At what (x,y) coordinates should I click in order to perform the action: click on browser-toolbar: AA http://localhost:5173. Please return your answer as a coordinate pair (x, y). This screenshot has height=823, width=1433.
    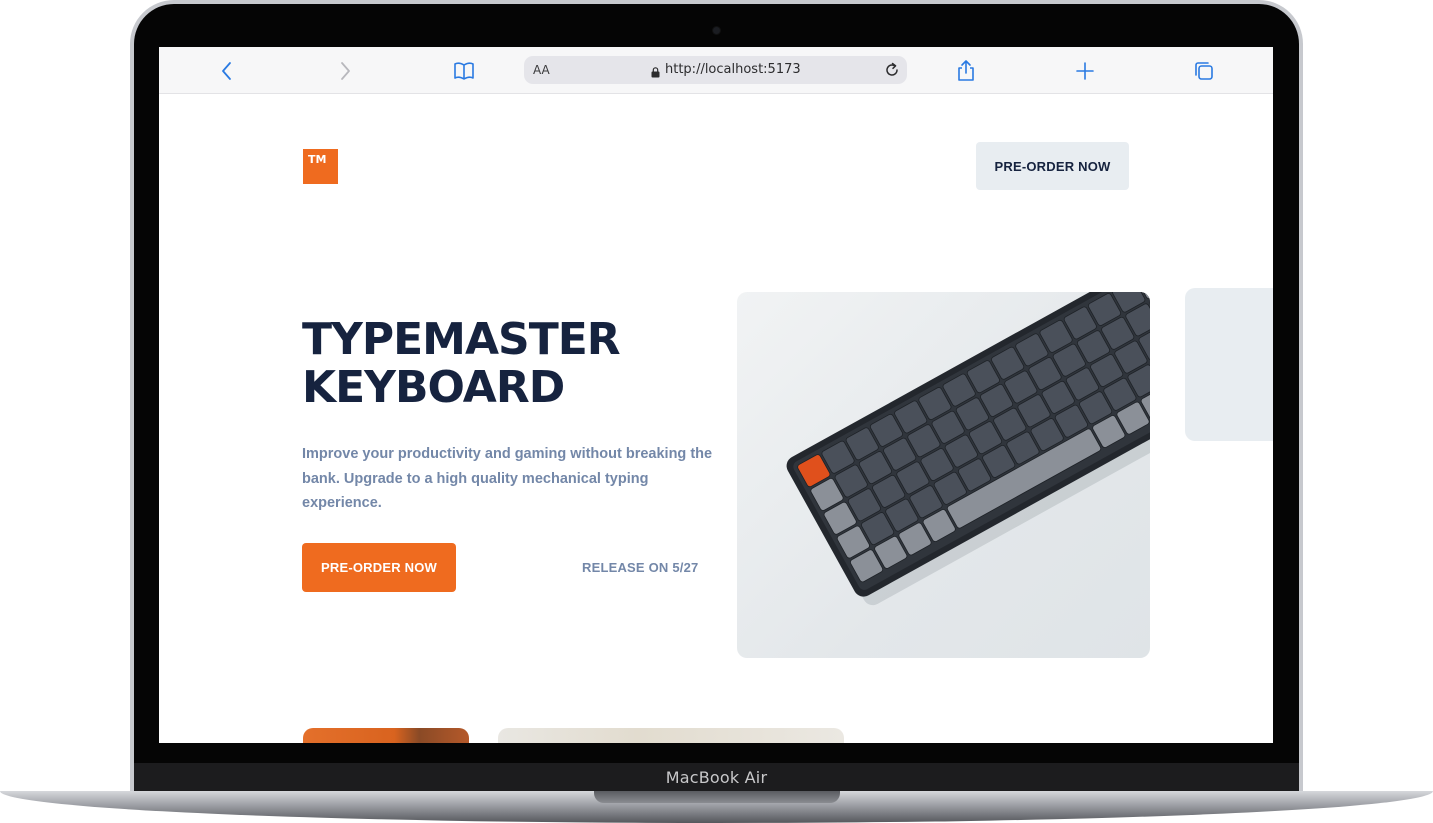
    Looking at the image, I should click on (716, 70).